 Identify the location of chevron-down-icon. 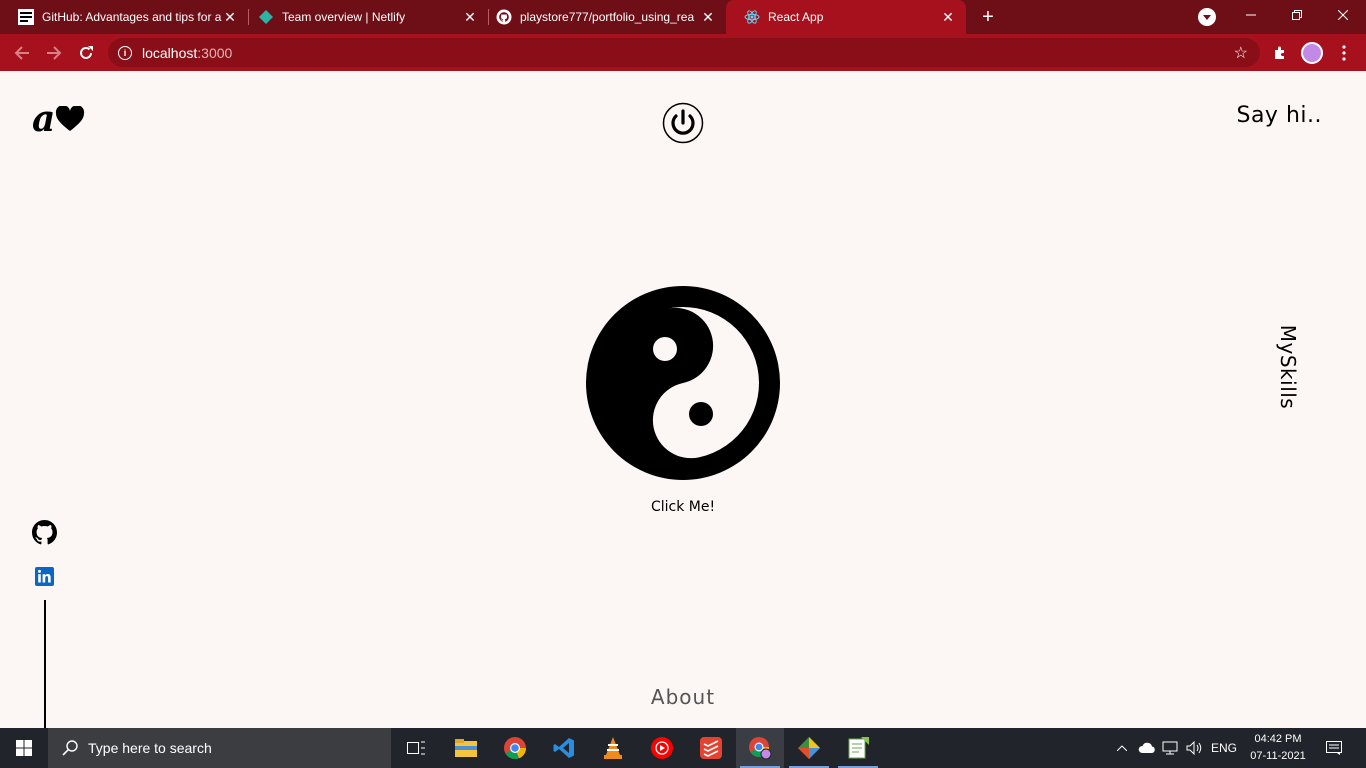
(1207, 17).